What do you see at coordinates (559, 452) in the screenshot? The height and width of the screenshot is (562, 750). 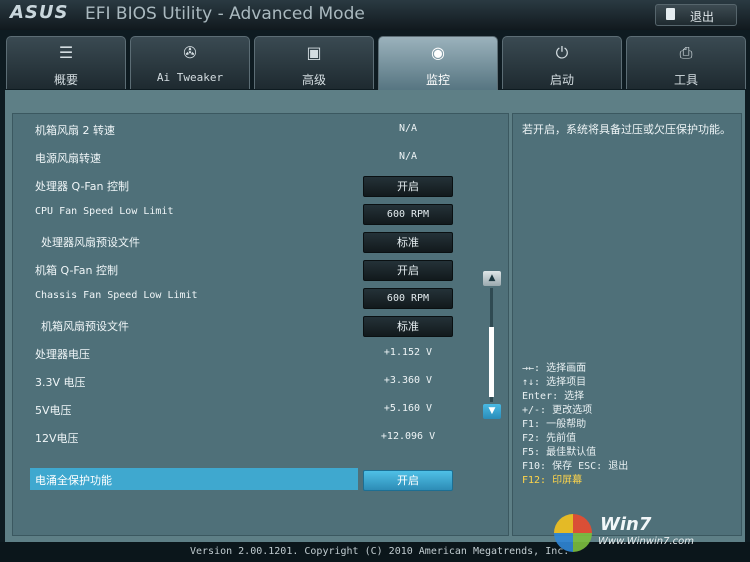 I see `key-hint: F5: 最佳默认值` at bounding box center [559, 452].